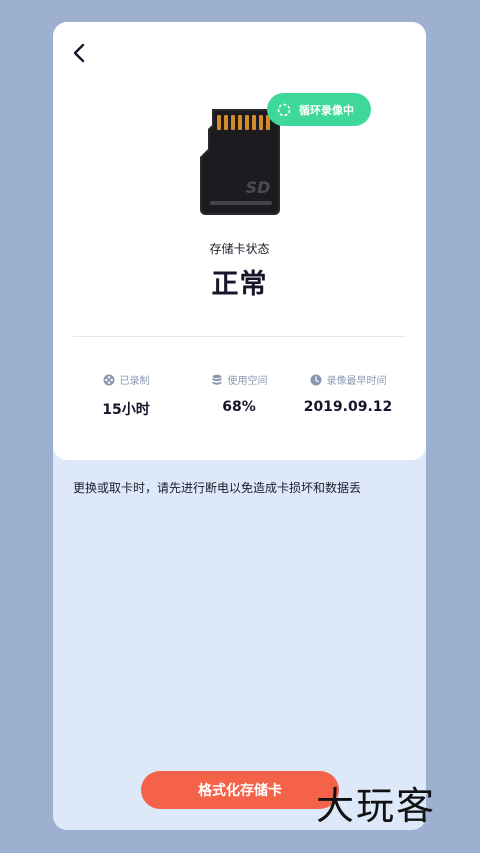 This screenshot has height=853, width=480. What do you see at coordinates (217, 488) in the screenshot?
I see `notice-text: 更换或取卡时，请先进行断电以免造成卡损坏和数据丢` at bounding box center [217, 488].